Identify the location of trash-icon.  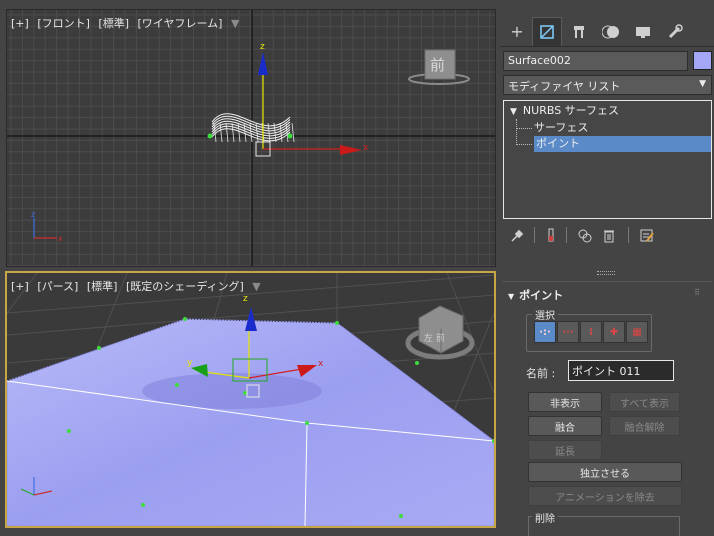
(609, 236).